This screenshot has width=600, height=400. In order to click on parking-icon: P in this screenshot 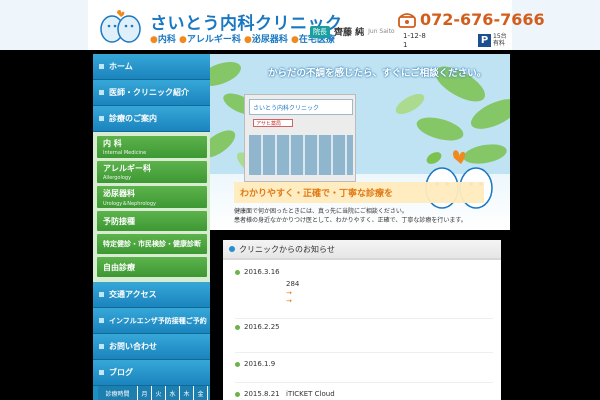, I will do `click(484, 40)`.